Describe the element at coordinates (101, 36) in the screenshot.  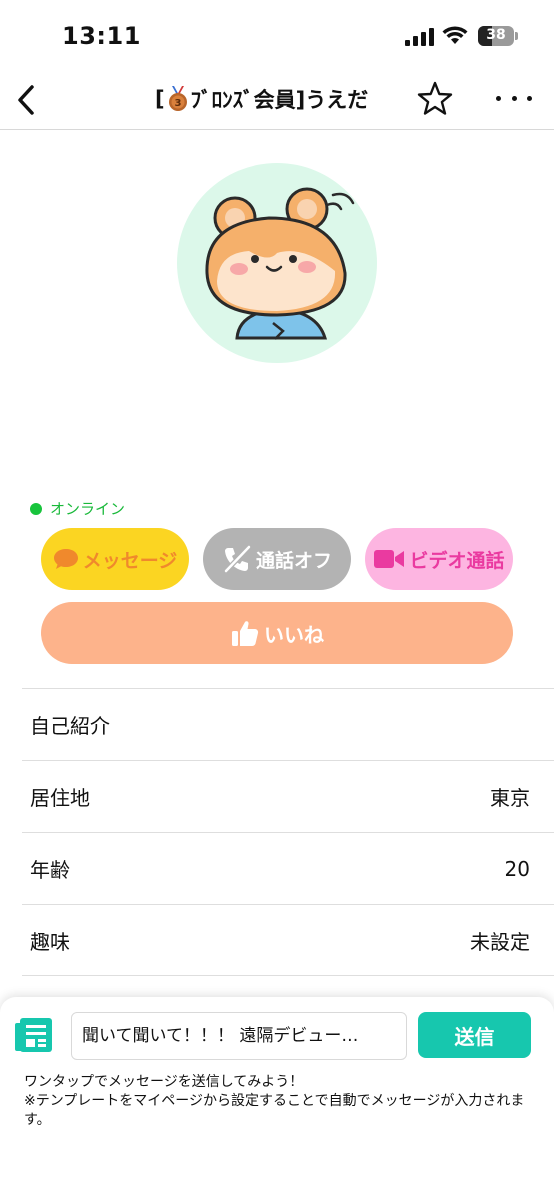
I see `status-time: 13:11` at that location.